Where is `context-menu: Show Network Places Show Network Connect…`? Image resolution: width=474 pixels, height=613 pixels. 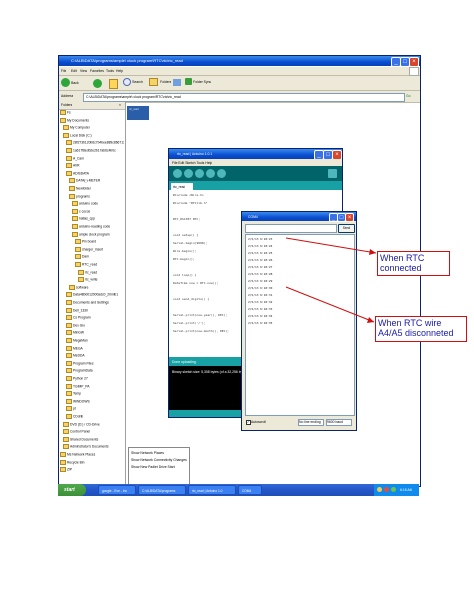
context-menu: Show Network Places Show Network Connect… is located at coordinates (159, 466).